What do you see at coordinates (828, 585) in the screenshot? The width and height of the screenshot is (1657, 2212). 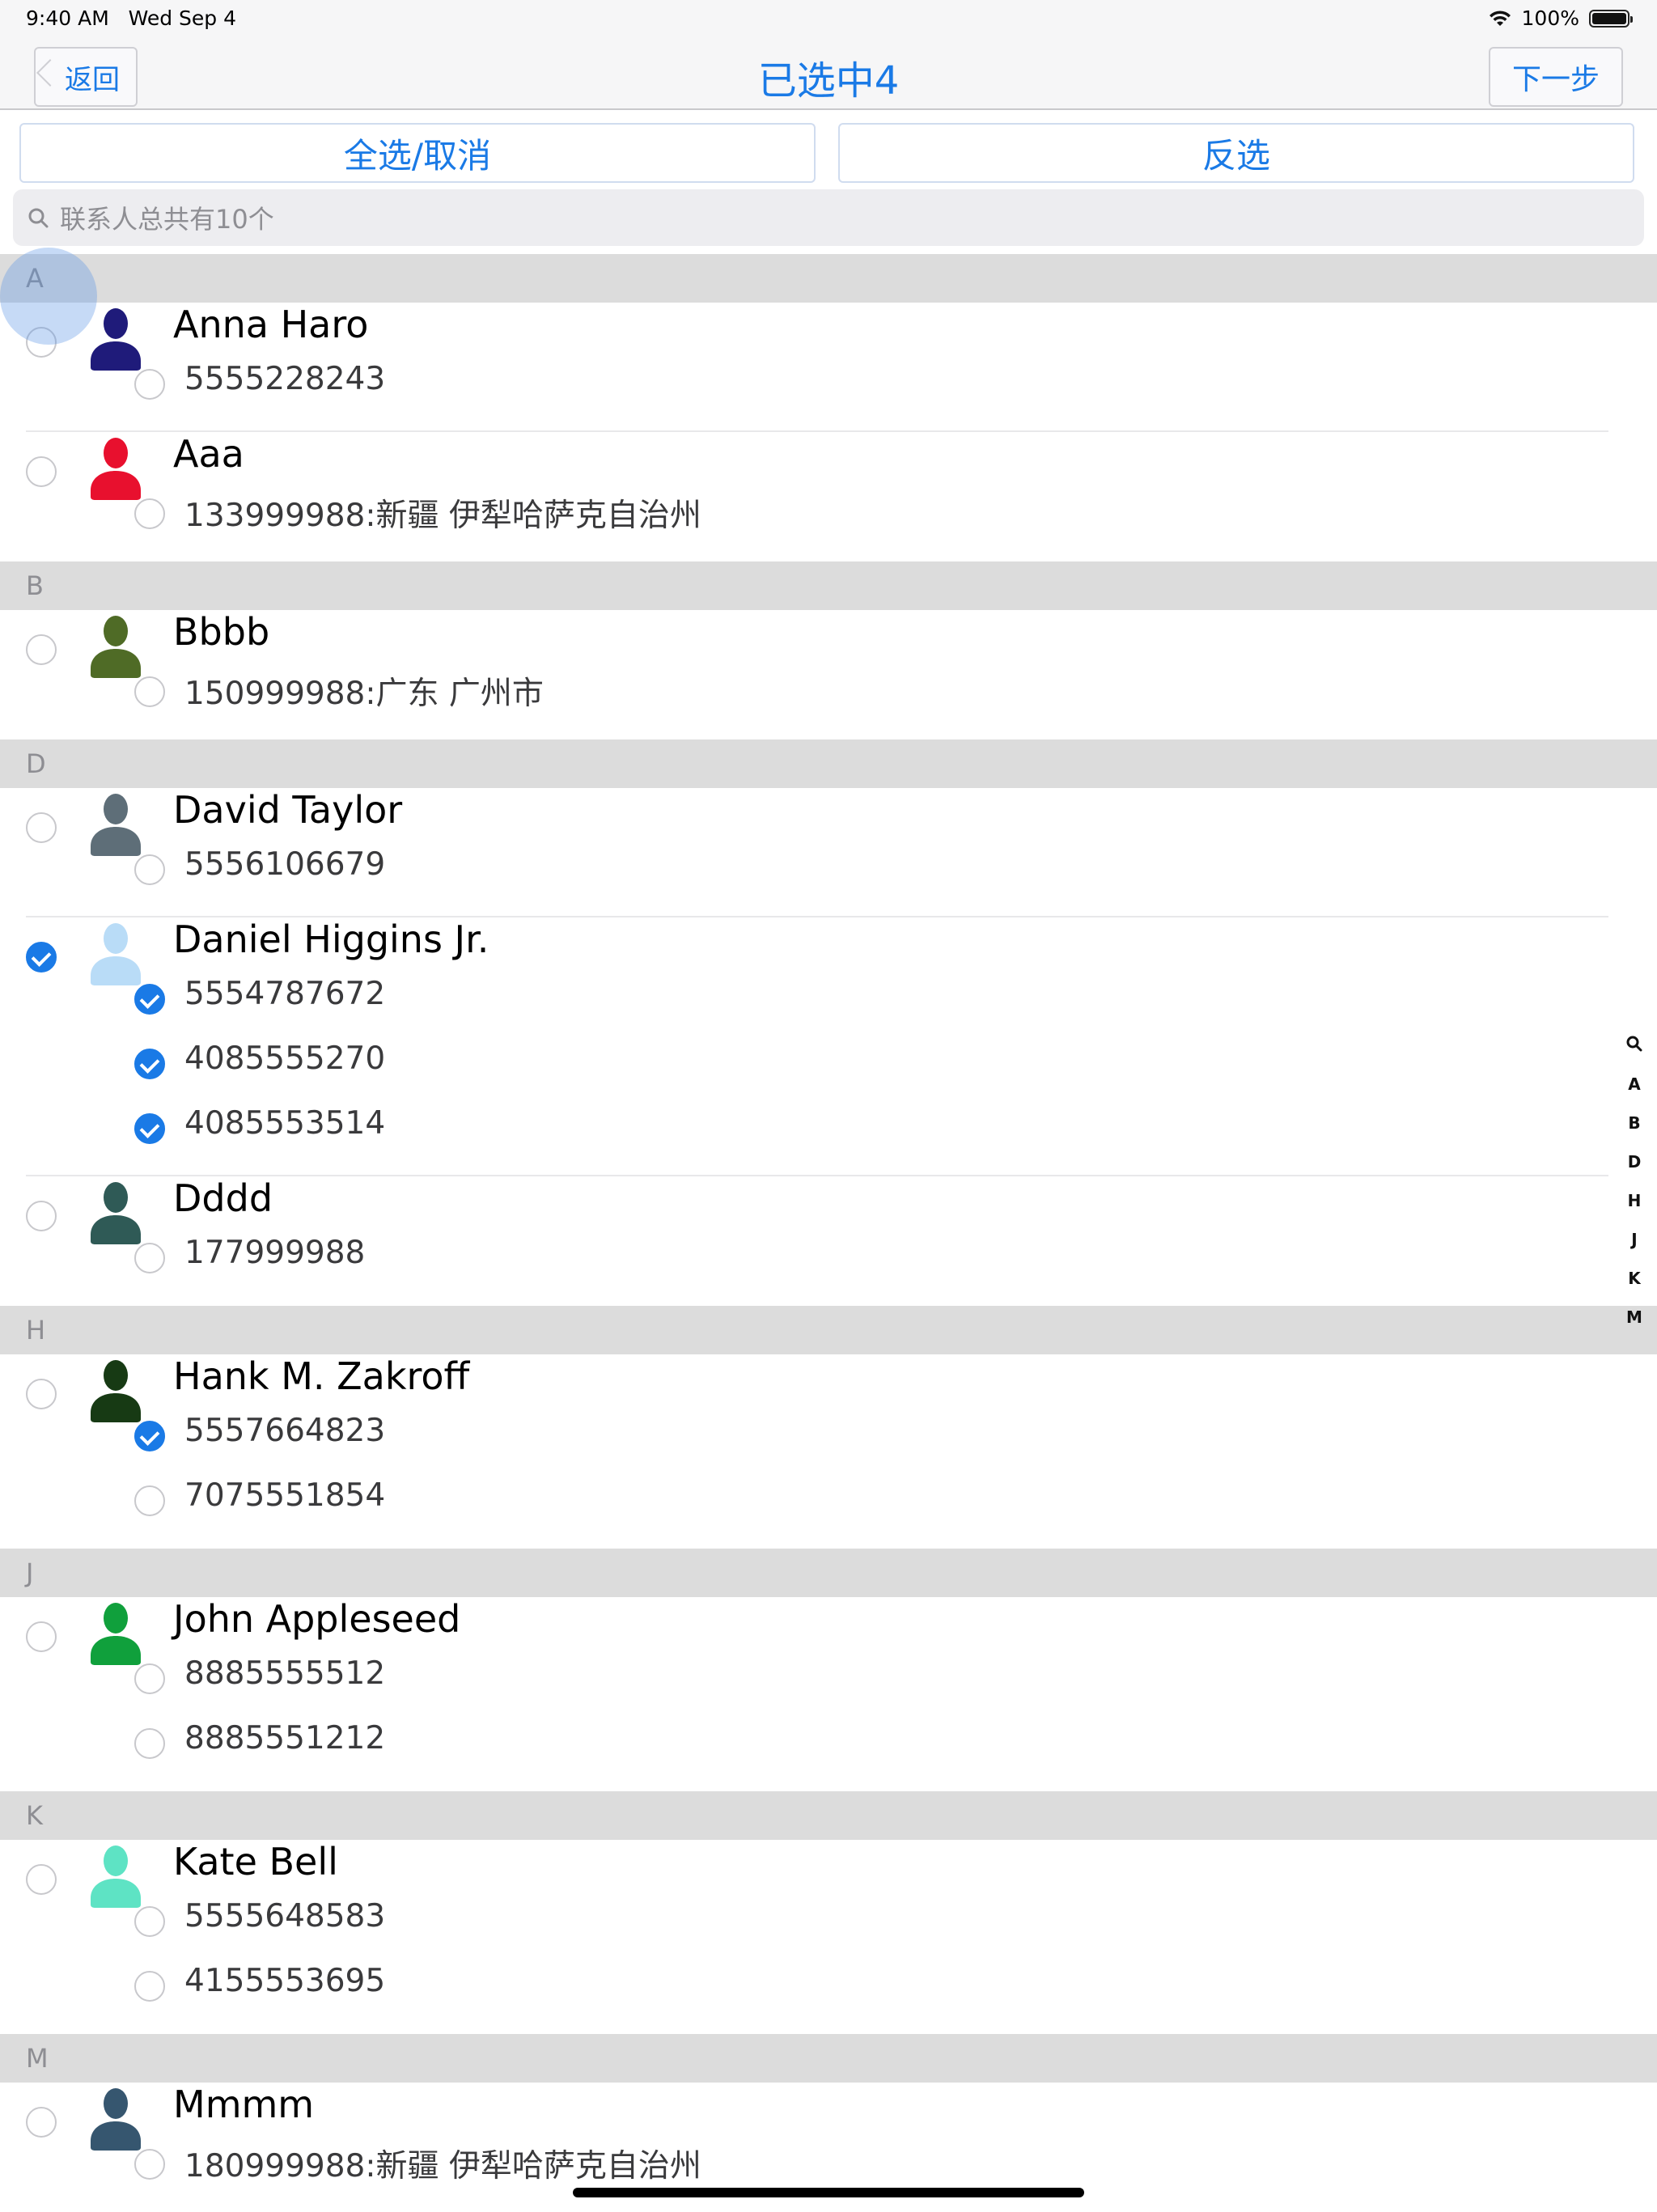 I see `section-header-b: B` at bounding box center [828, 585].